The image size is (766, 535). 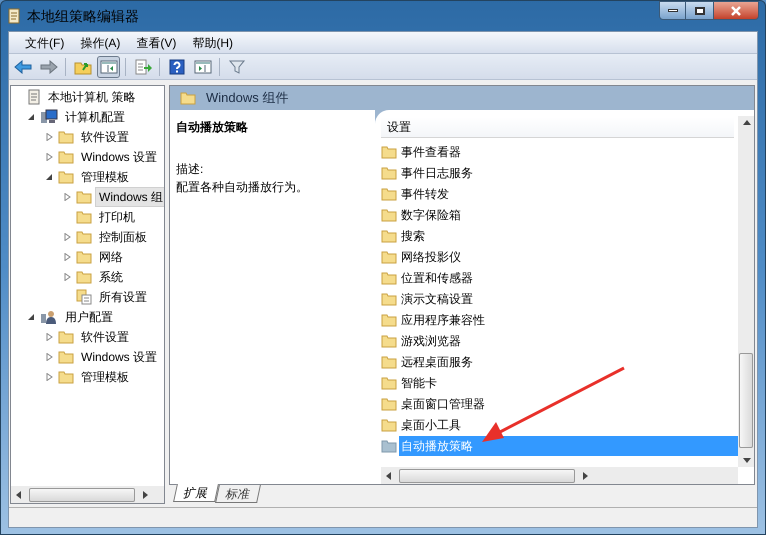 I want to click on list-item: 桌面小工具, so click(x=568, y=424).